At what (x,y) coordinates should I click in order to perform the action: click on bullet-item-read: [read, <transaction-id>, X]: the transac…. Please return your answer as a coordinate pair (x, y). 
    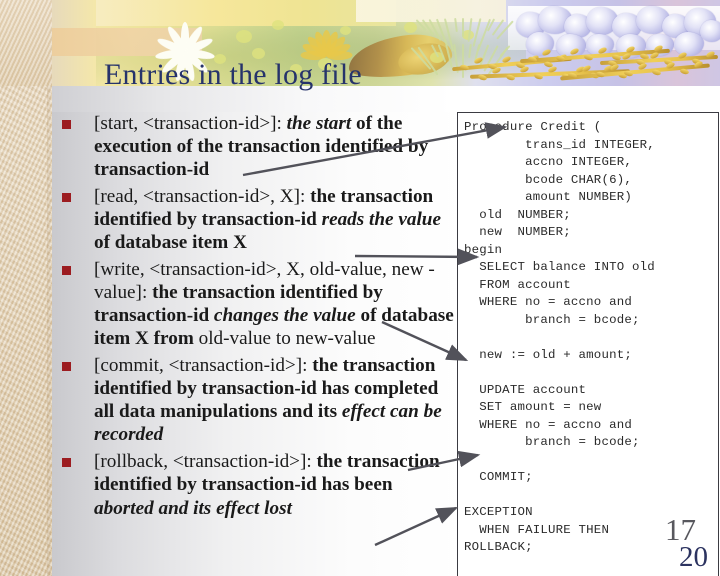
    Looking at the image, I should click on (258, 219).